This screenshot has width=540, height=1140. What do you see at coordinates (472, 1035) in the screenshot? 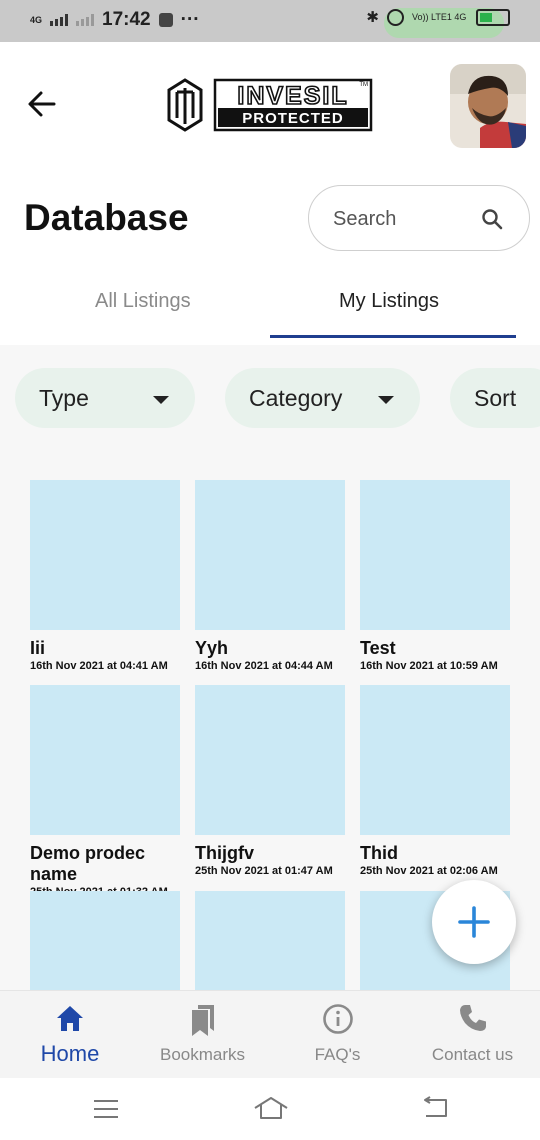
I see `nav-contact: Contact us` at bounding box center [472, 1035].